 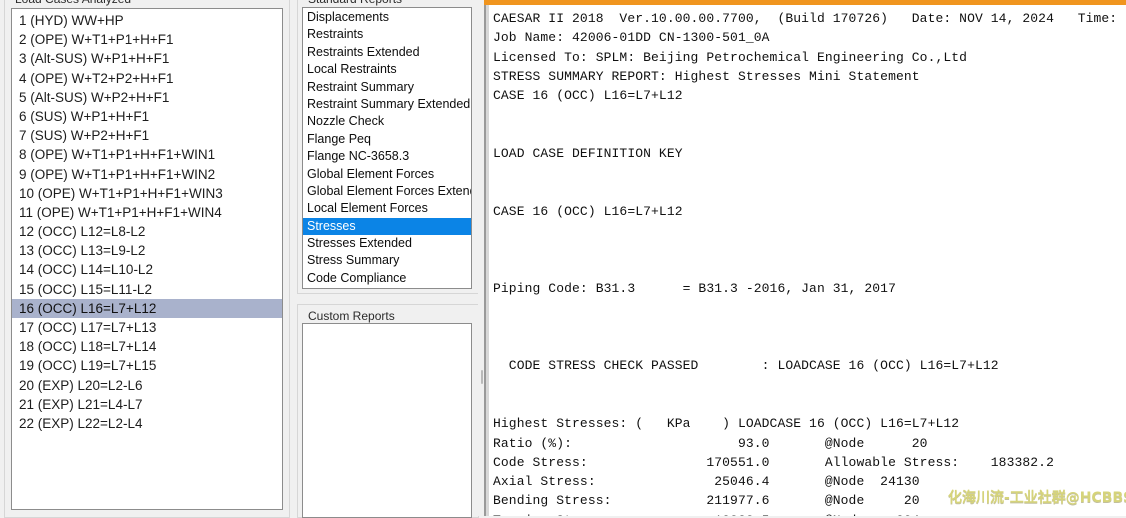 I want to click on standard-report-item: Global Element Forces Extended, so click(x=387, y=191).